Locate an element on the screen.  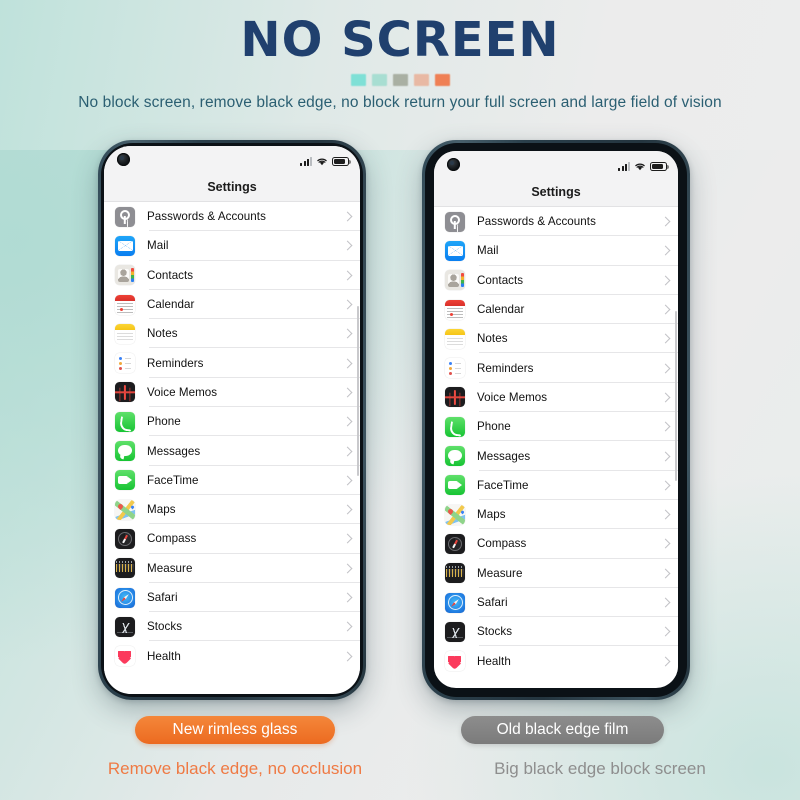
old-product-badge: Old black edge film is located at coordinates (562, 730).